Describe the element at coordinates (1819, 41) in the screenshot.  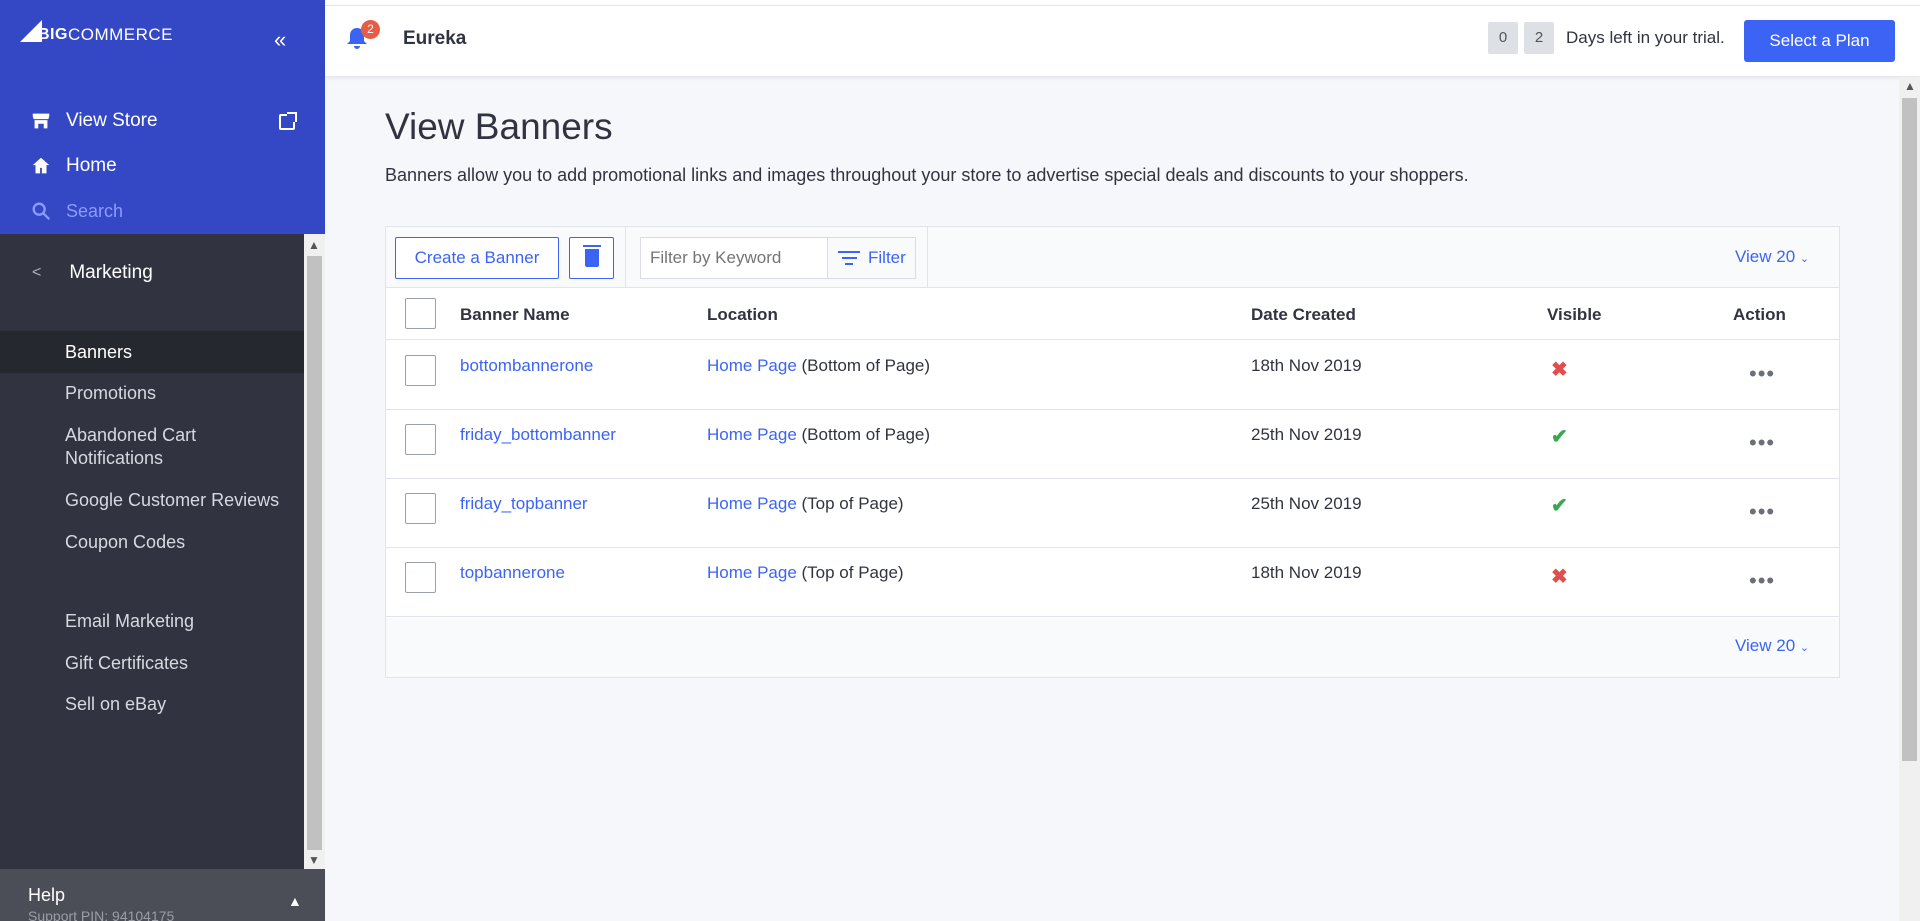
I see `select-plan-button: Select a Plan` at that location.